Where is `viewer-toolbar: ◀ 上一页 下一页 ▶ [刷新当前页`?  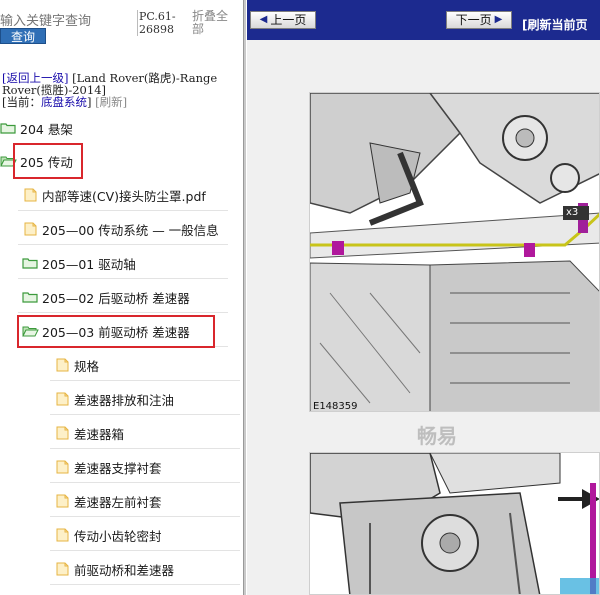
viewer-toolbar: ◀ 上一页 下一页 ▶ [刷新当前页 is located at coordinates (423, 20).